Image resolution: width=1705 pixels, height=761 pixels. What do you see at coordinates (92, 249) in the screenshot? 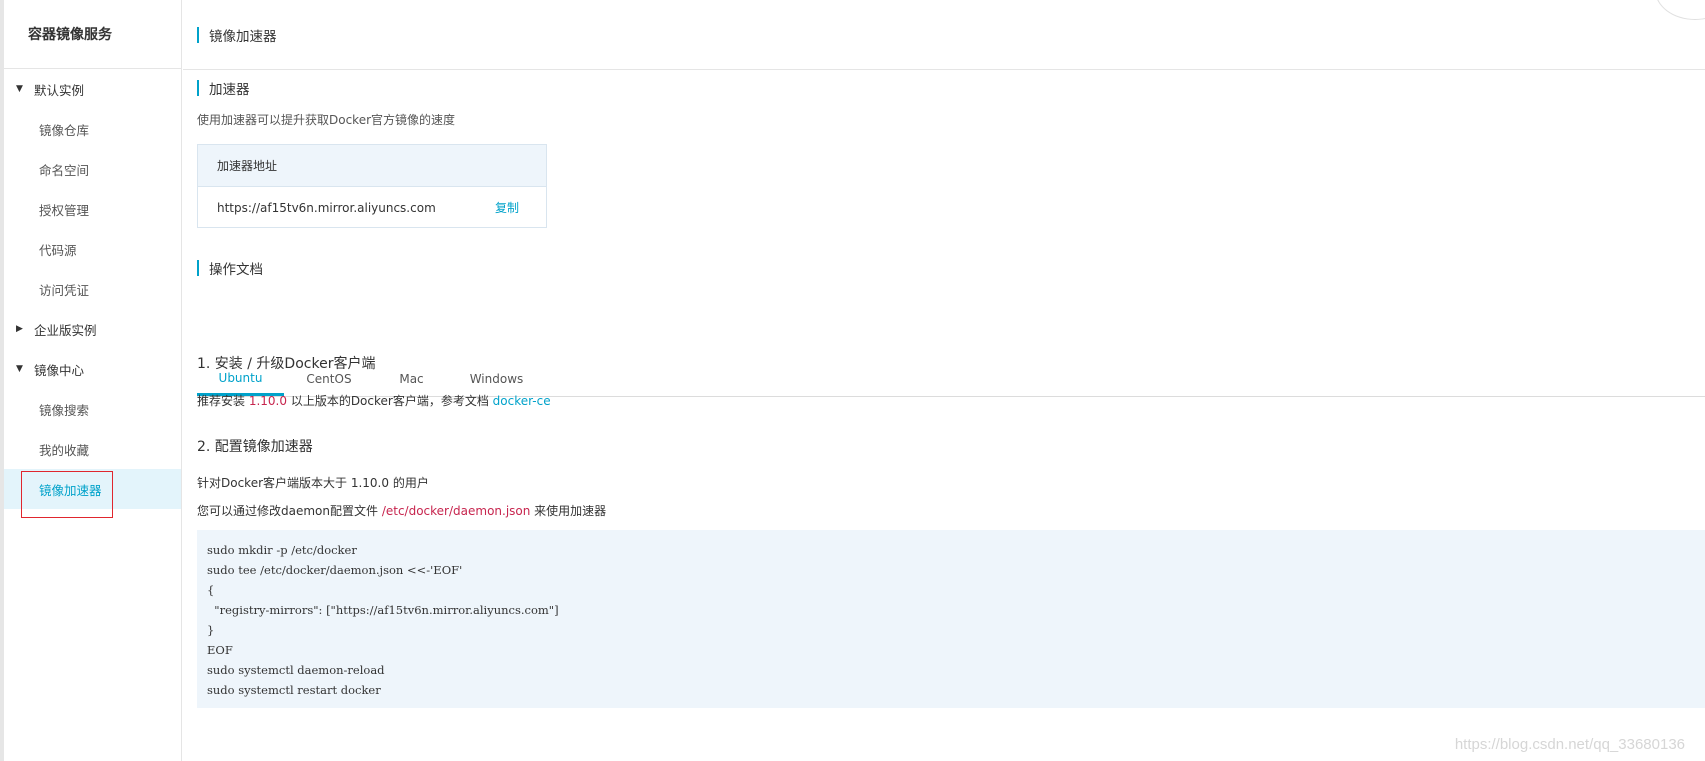
I see `sidebar-item-code-source: 代码源` at bounding box center [92, 249].